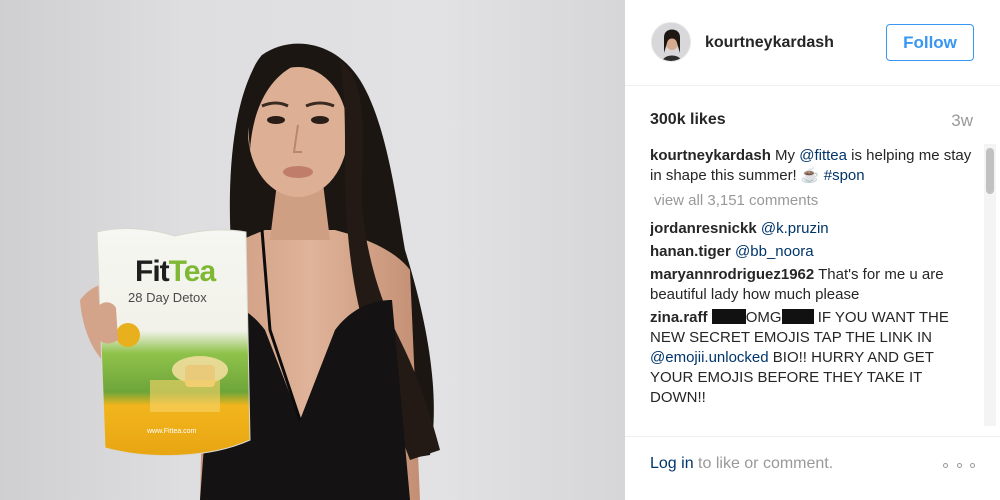  I want to click on post-timestamp: 3w, so click(962, 121).